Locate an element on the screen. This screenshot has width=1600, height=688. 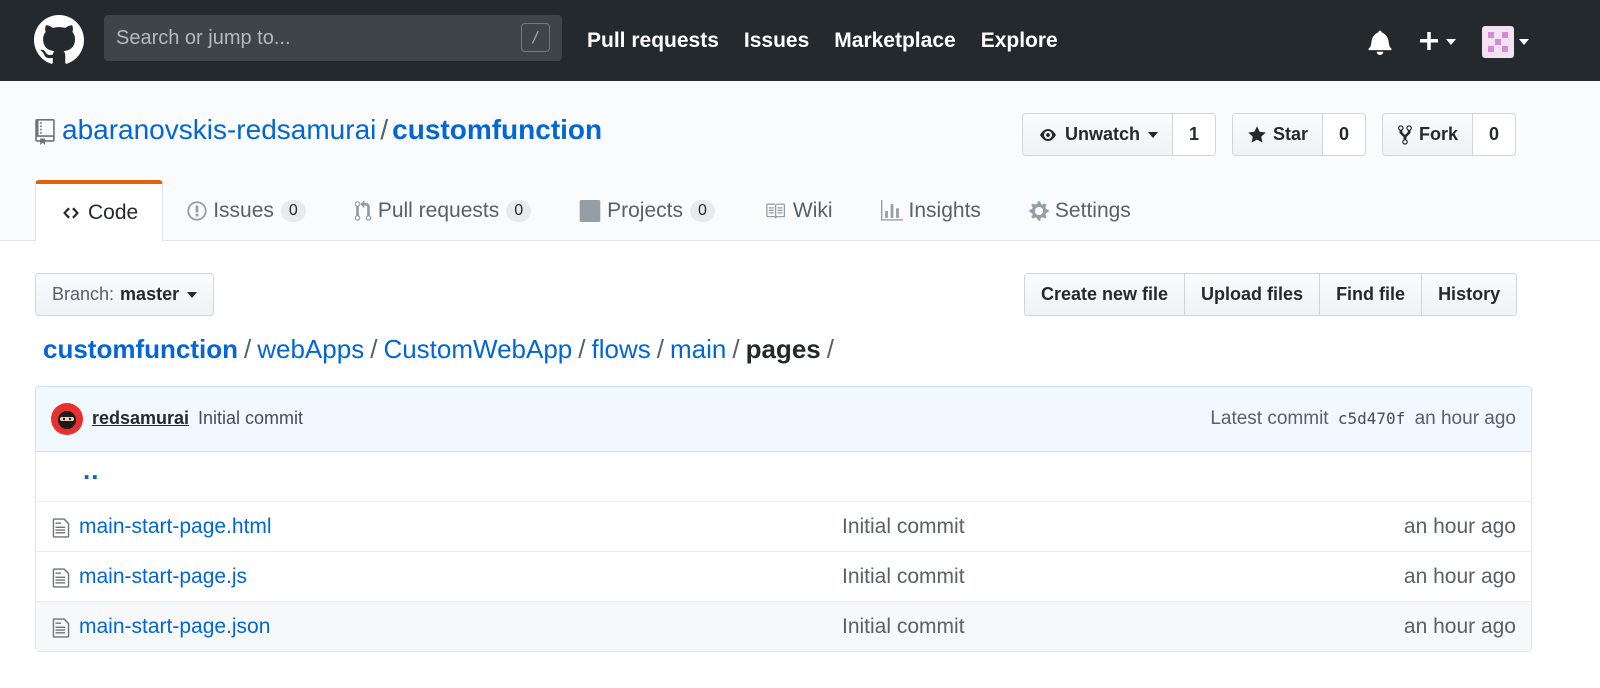
breadcrumb-link-flows: flows is located at coordinates (621, 349).